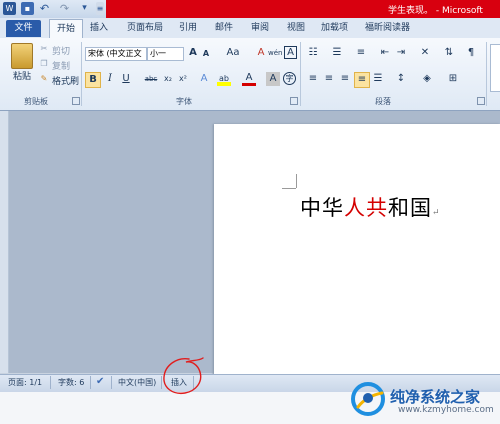 This screenshot has height=424, width=500. What do you see at coordinates (273, 79) in the screenshot?
I see `character-shading-icon: A` at bounding box center [273, 79].